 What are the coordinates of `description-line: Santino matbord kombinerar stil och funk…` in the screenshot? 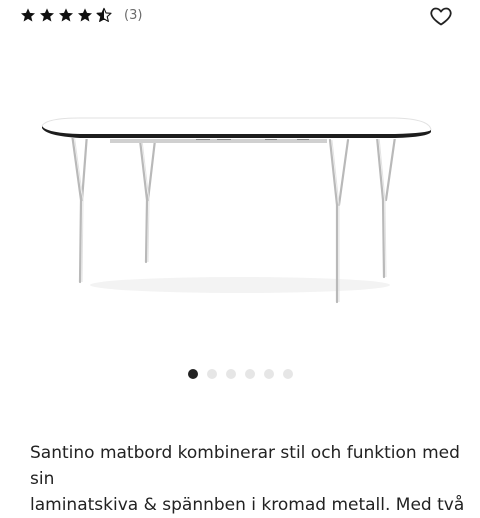 It's located at (245, 466).